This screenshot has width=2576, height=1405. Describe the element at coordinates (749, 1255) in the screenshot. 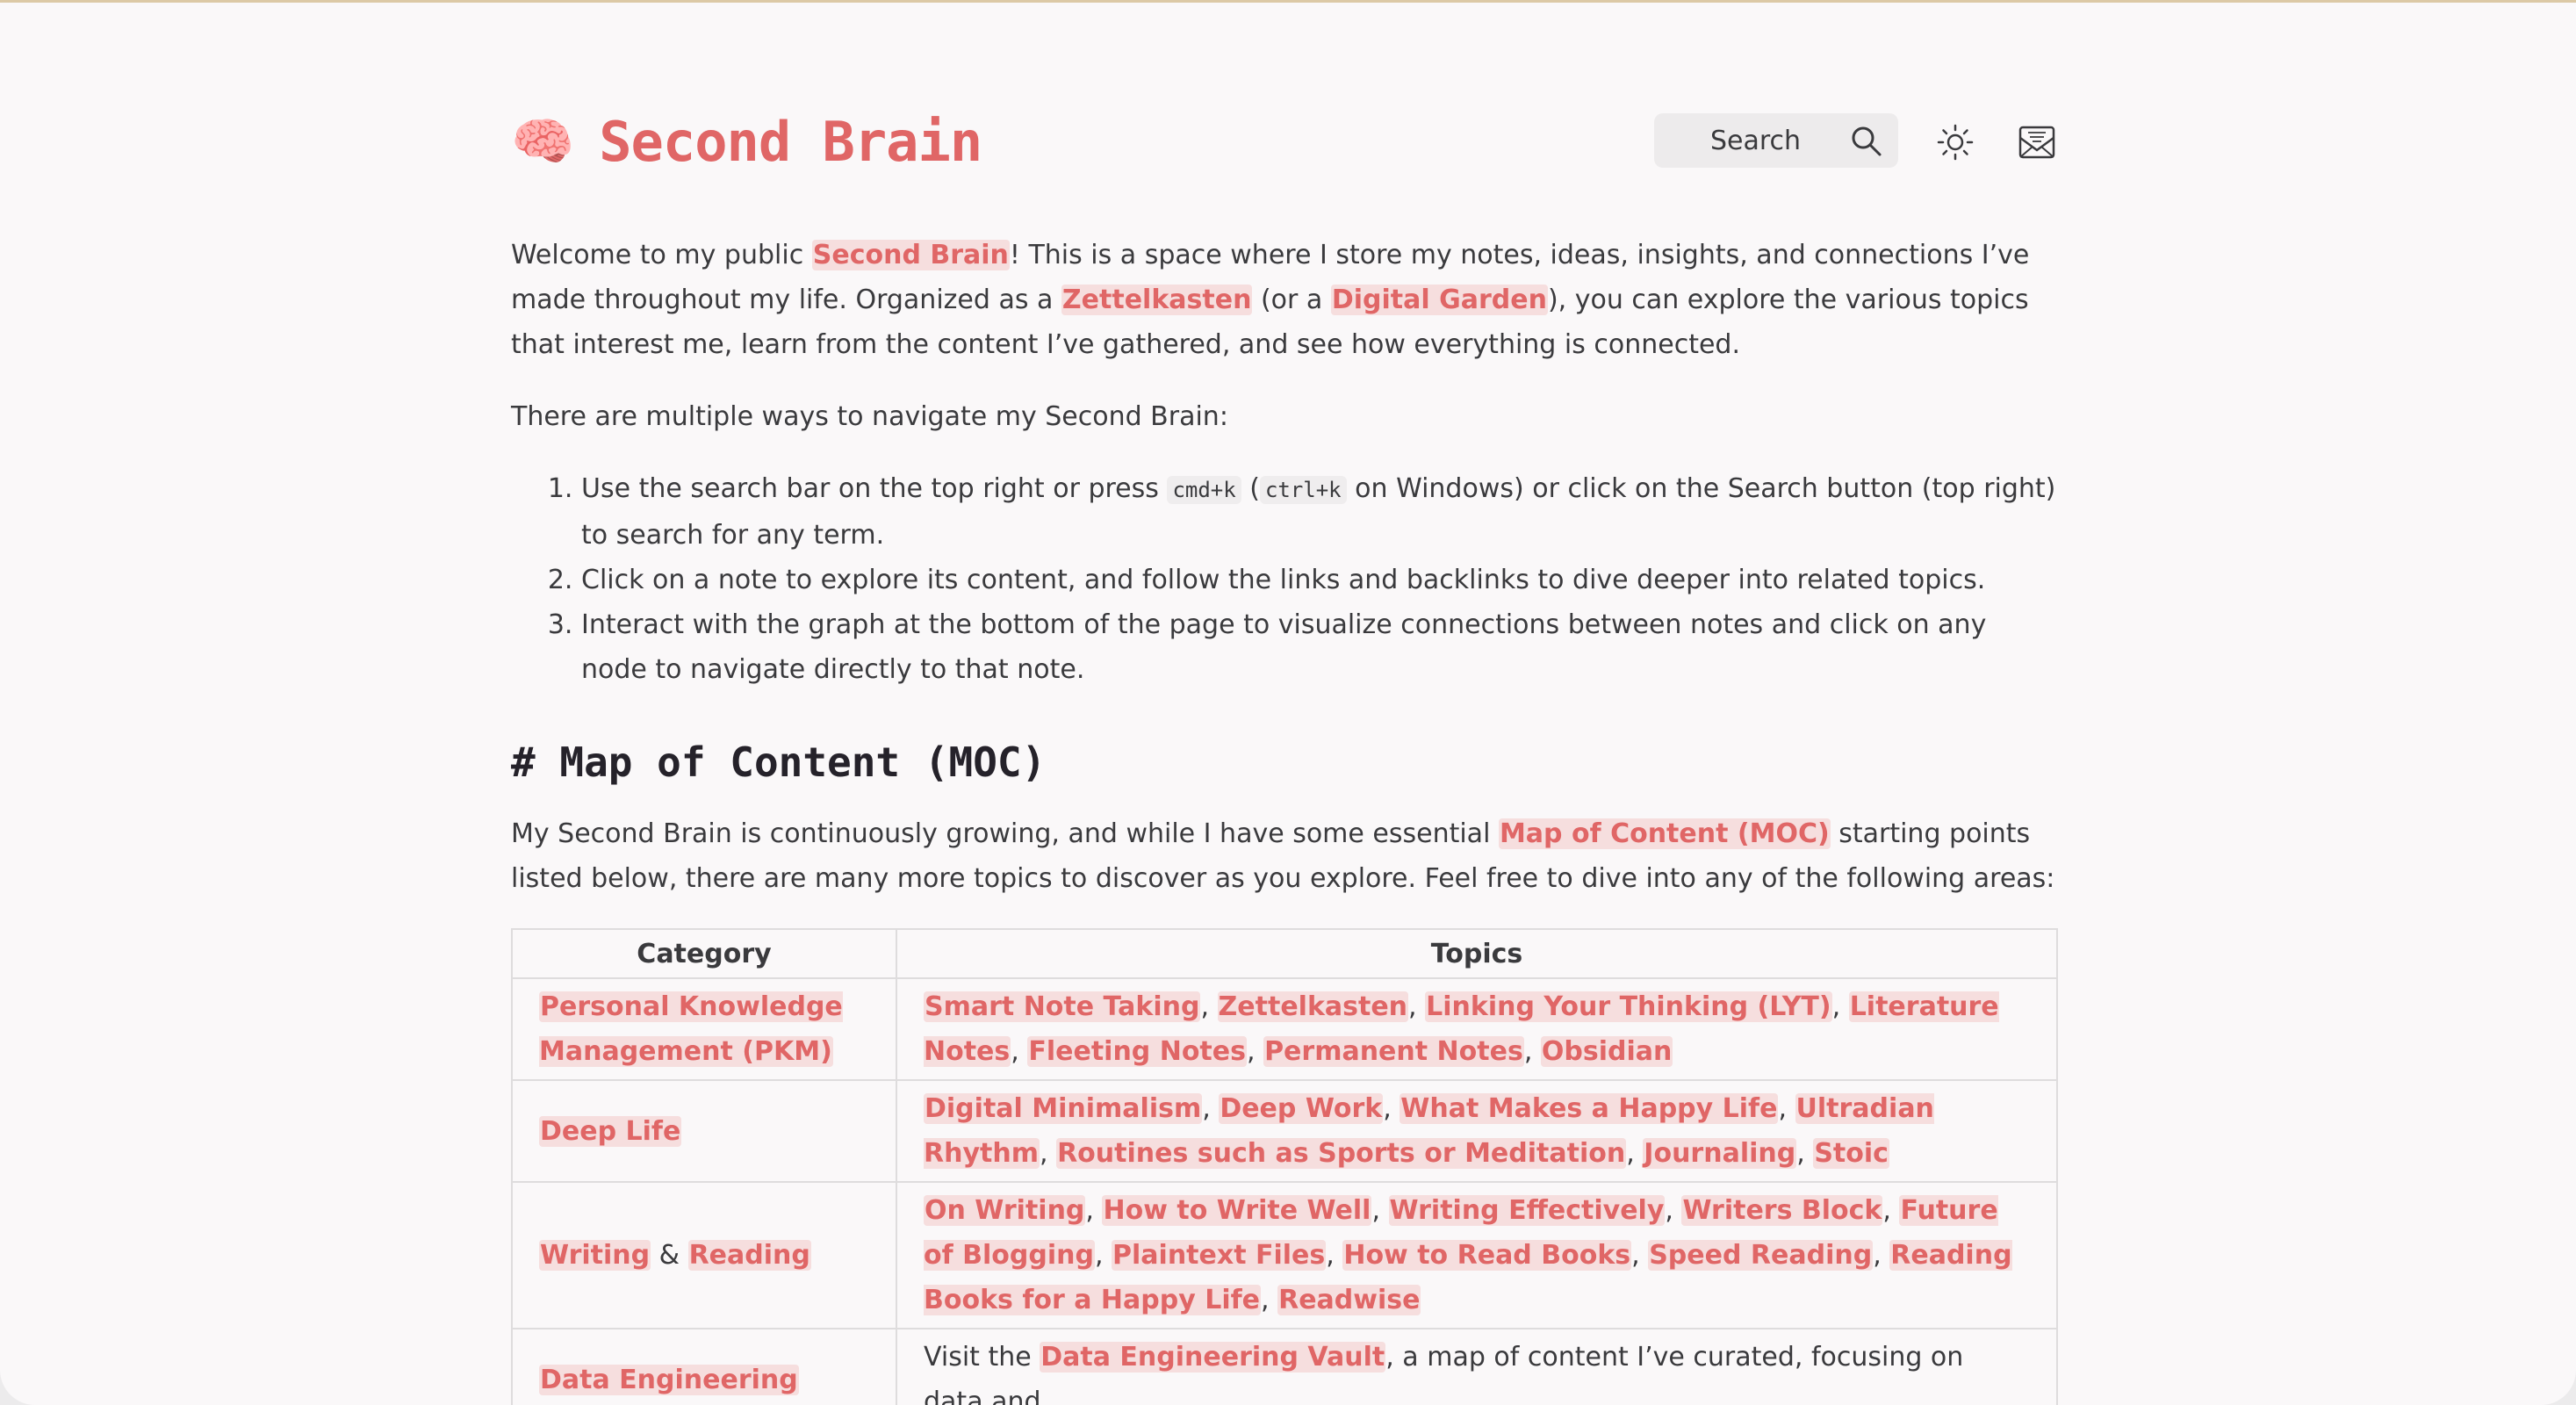

I see `category-link: Reading` at that location.